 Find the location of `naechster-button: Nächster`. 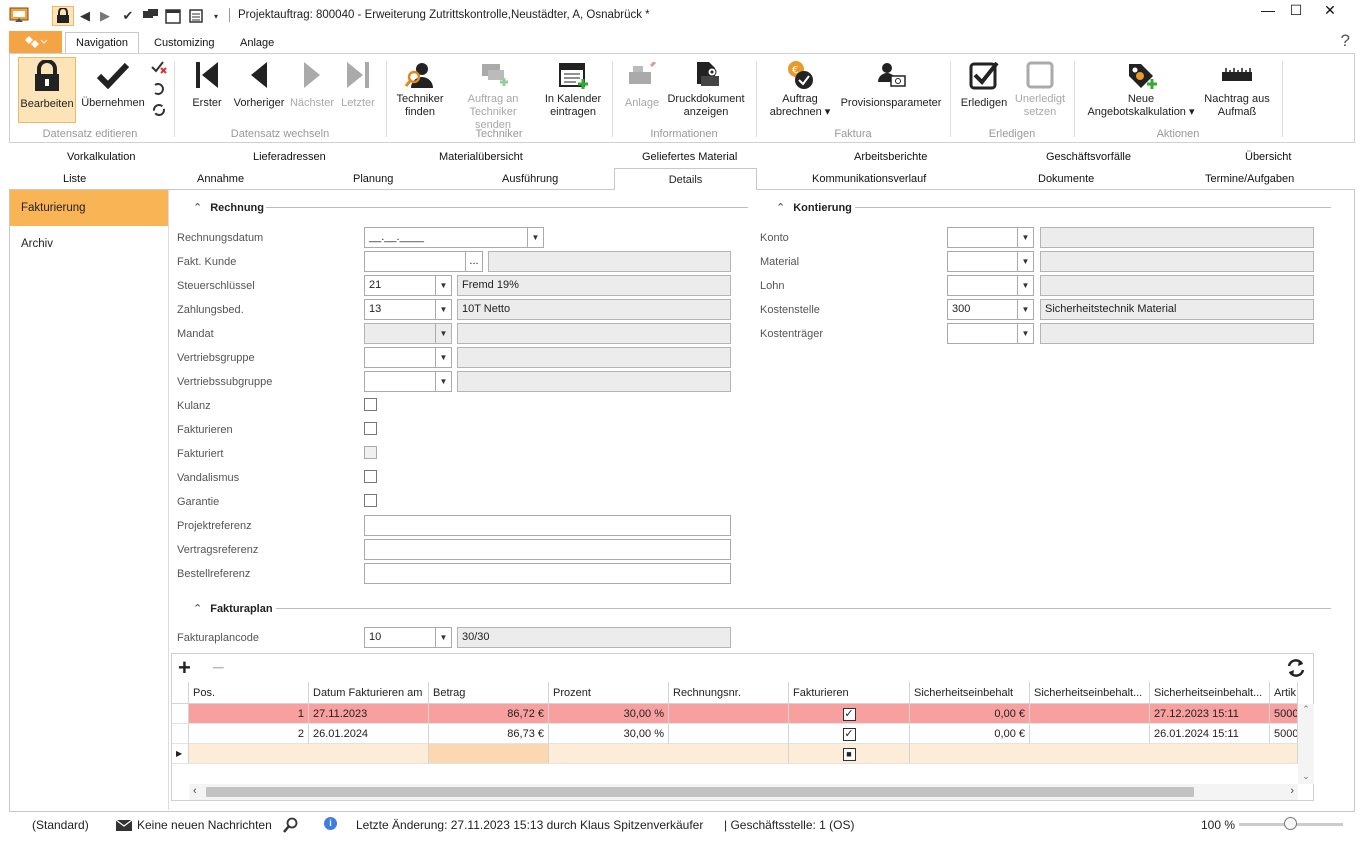

naechster-button: Nächster is located at coordinates (312, 90).